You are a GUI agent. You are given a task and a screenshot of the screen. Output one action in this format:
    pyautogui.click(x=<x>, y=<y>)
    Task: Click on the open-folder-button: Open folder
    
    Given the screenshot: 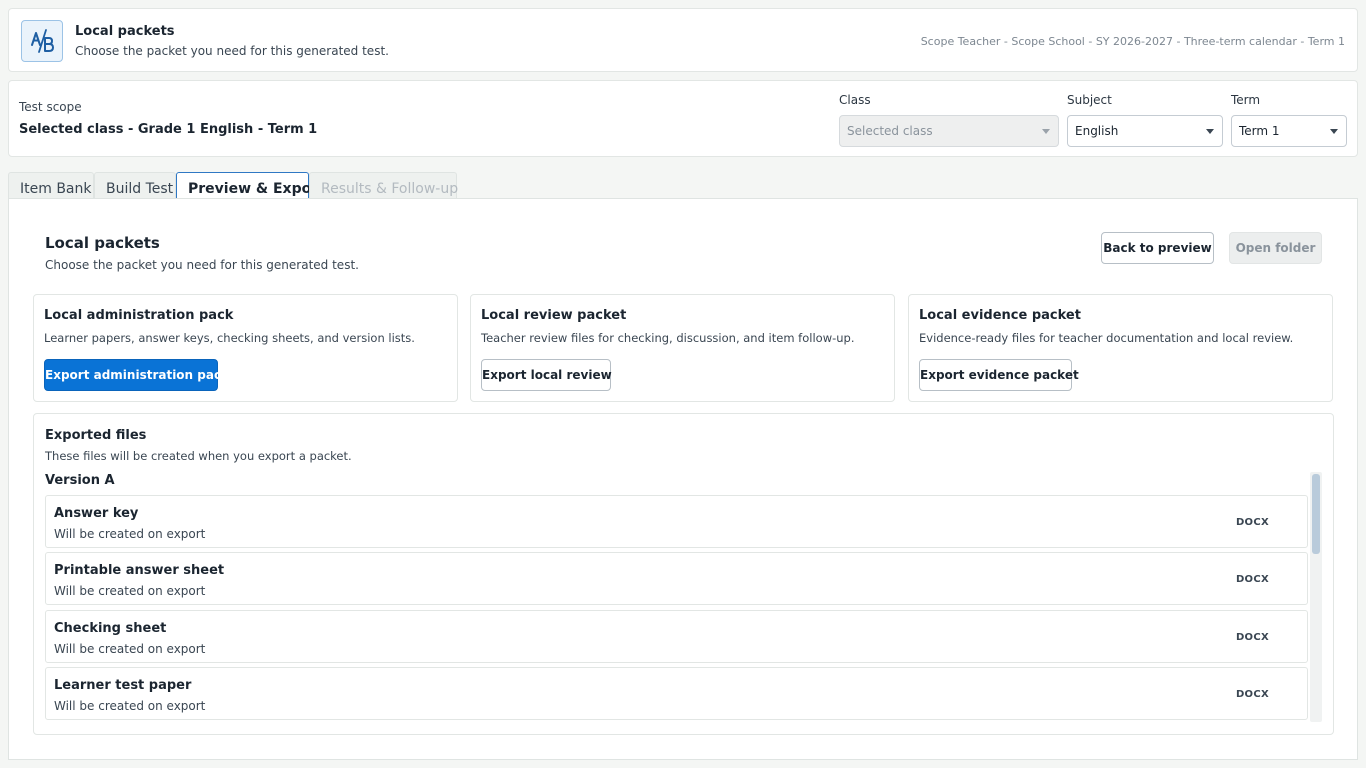 What is the action you would take?
    pyautogui.click(x=1275, y=248)
    